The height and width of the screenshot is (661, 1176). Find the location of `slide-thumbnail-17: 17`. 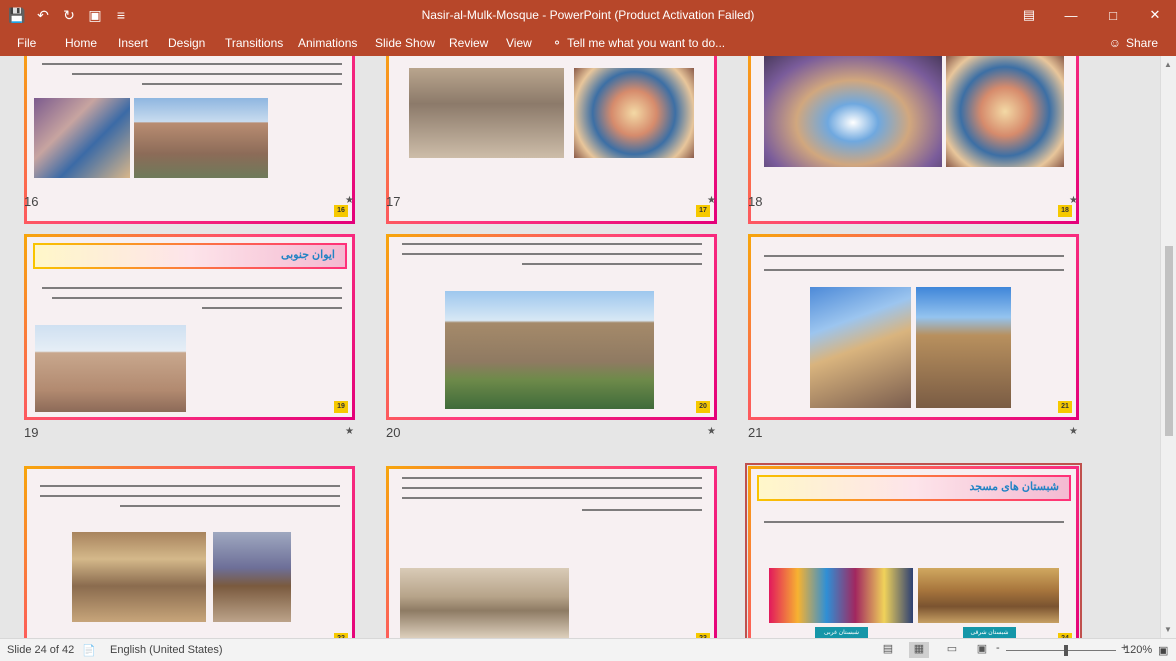

slide-thumbnail-17: 17 is located at coordinates (551, 140).